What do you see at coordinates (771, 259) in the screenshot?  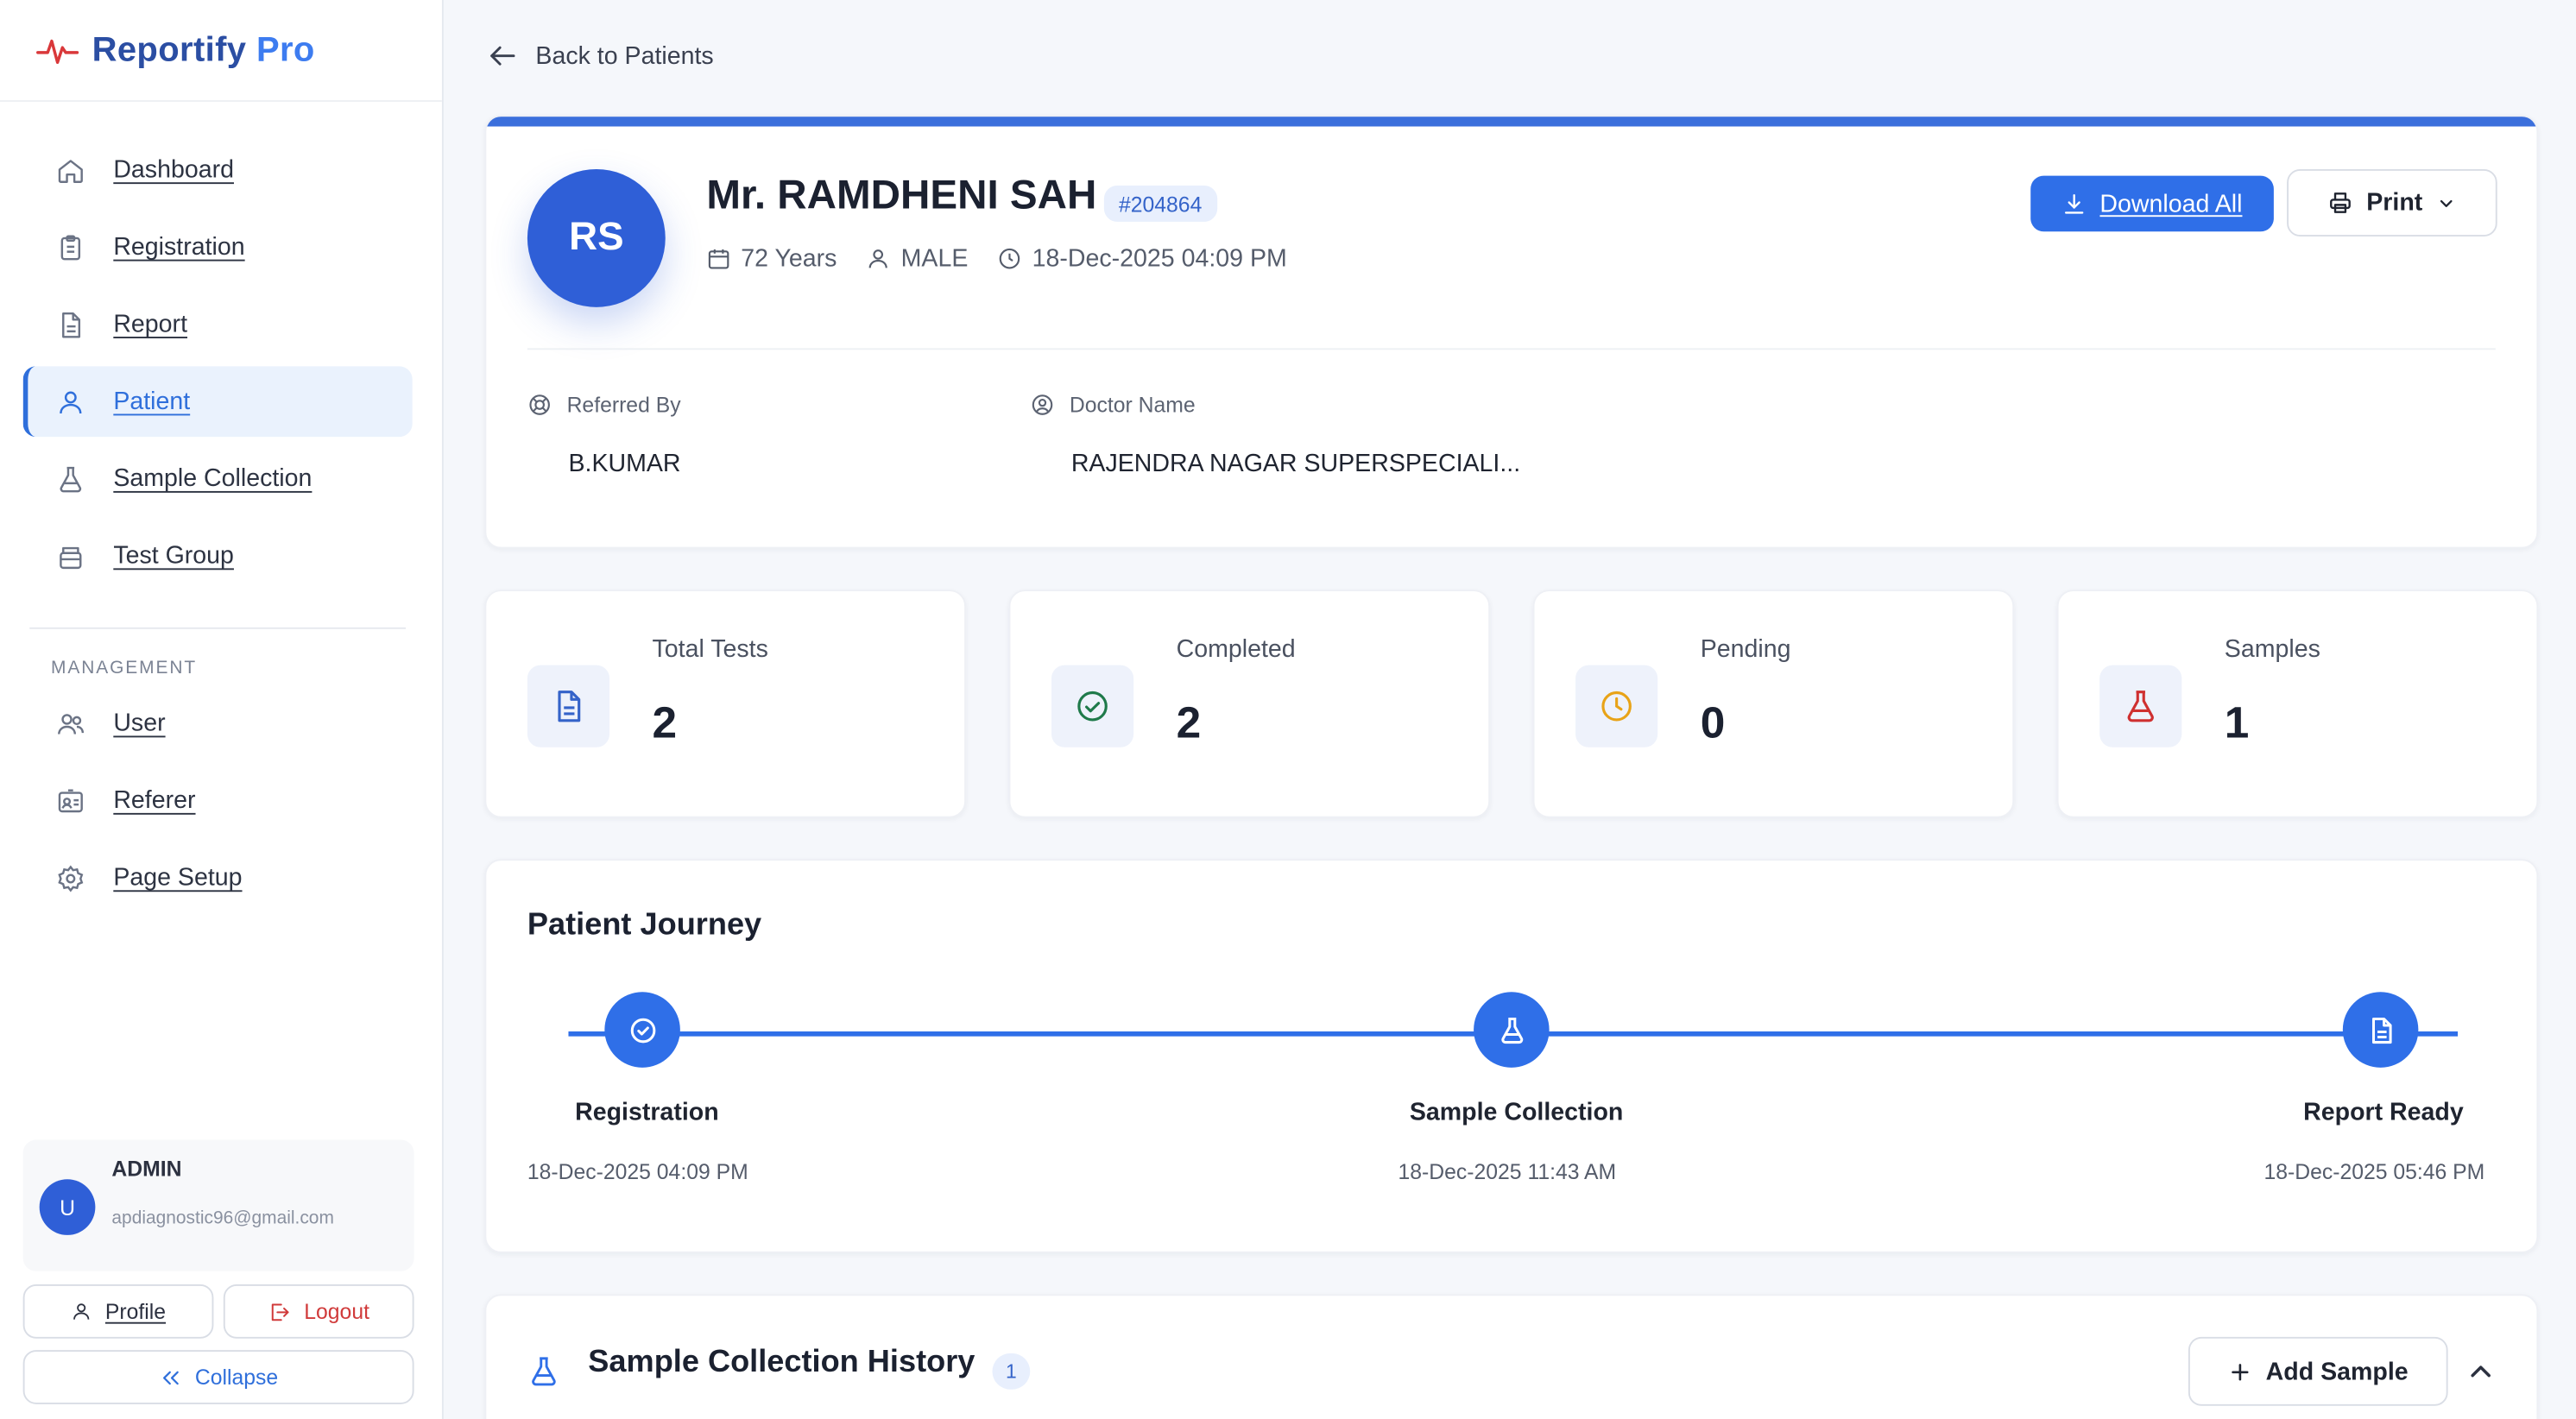 I see `age-meta: 72 Years` at bounding box center [771, 259].